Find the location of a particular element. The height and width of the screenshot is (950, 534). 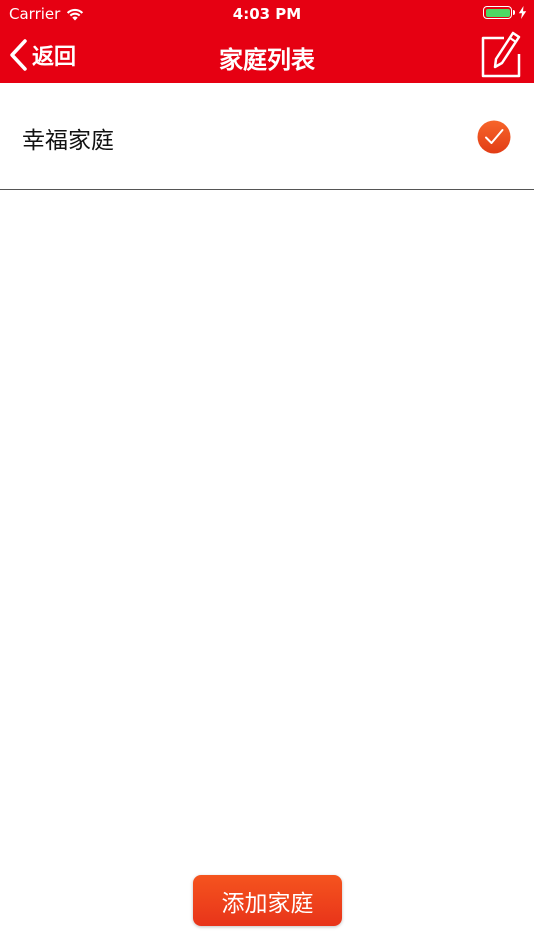

edit-pencil-icon is located at coordinates (501, 54).